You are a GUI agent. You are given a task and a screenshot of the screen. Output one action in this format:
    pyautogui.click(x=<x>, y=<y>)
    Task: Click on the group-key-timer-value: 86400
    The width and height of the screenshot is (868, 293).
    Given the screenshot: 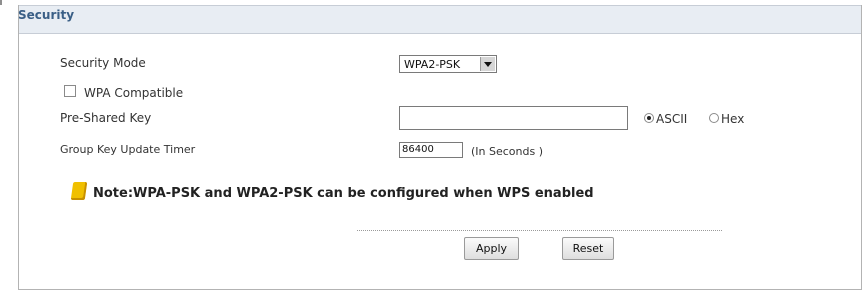 What is the action you would take?
    pyautogui.click(x=418, y=149)
    